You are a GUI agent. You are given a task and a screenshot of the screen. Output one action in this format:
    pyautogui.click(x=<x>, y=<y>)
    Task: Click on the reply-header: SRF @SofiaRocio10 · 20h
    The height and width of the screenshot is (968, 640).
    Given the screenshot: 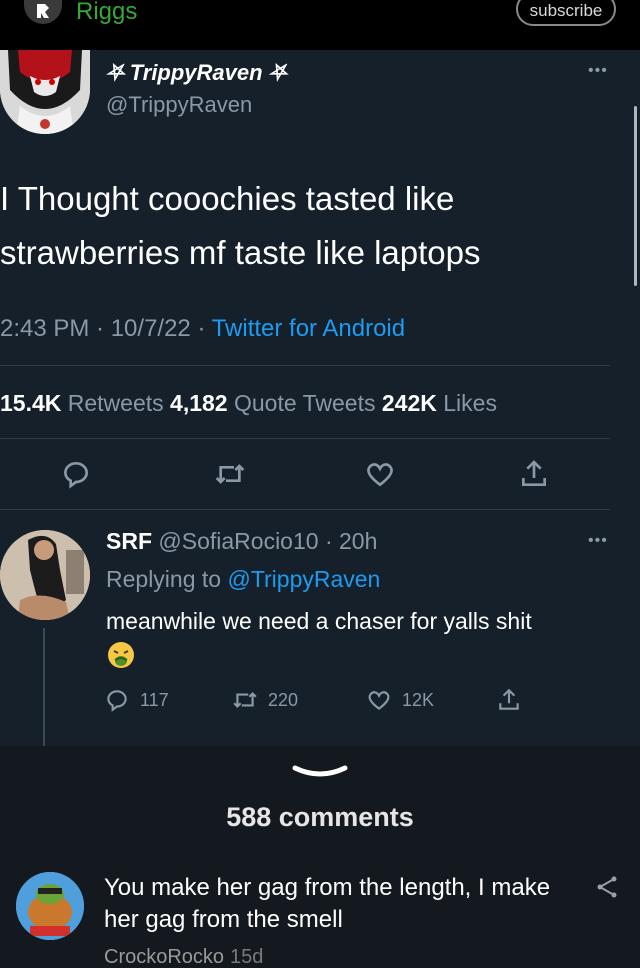 What is the action you would take?
    pyautogui.click(x=241, y=541)
    